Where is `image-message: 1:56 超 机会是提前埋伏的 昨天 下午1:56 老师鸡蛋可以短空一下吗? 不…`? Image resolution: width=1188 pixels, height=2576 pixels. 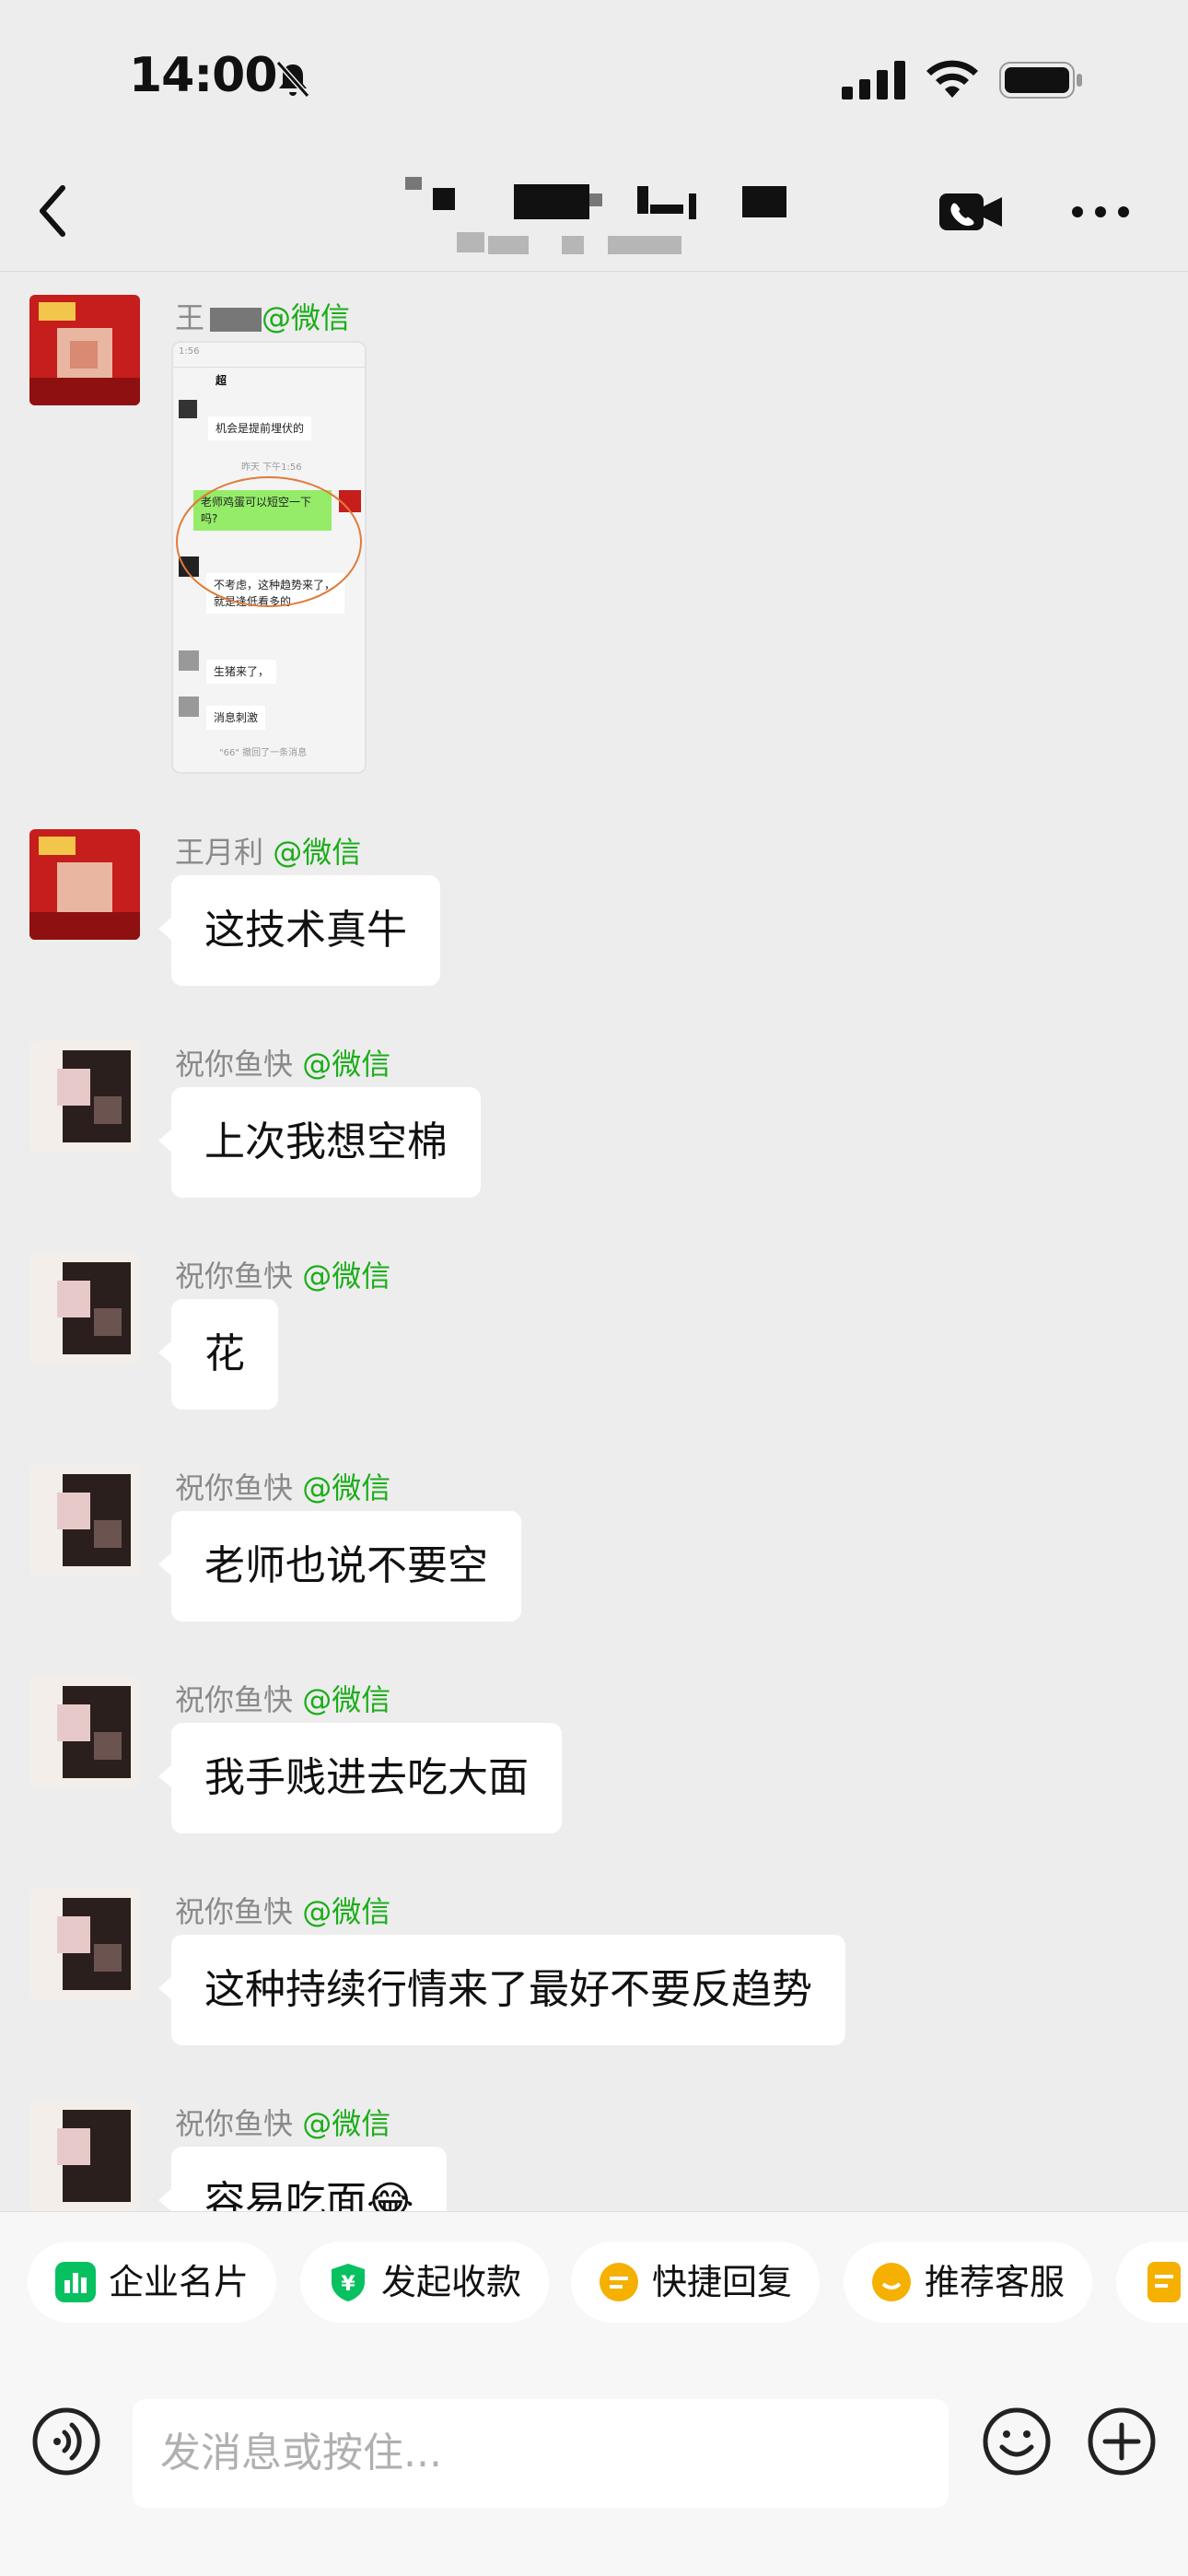 image-message: 1:56 超 机会是提前埋伏的 昨天 下午1:56 老师鸡蛋可以短空一下吗? 不… is located at coordinates (269, 557).